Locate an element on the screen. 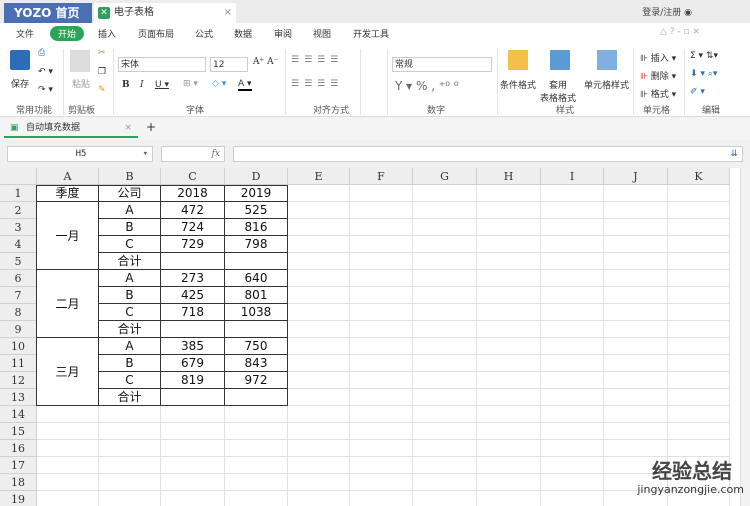 Image resolution: width=750 pixels, height=506 pixels. table-cell: 801 is located at coordinates (256, 295).